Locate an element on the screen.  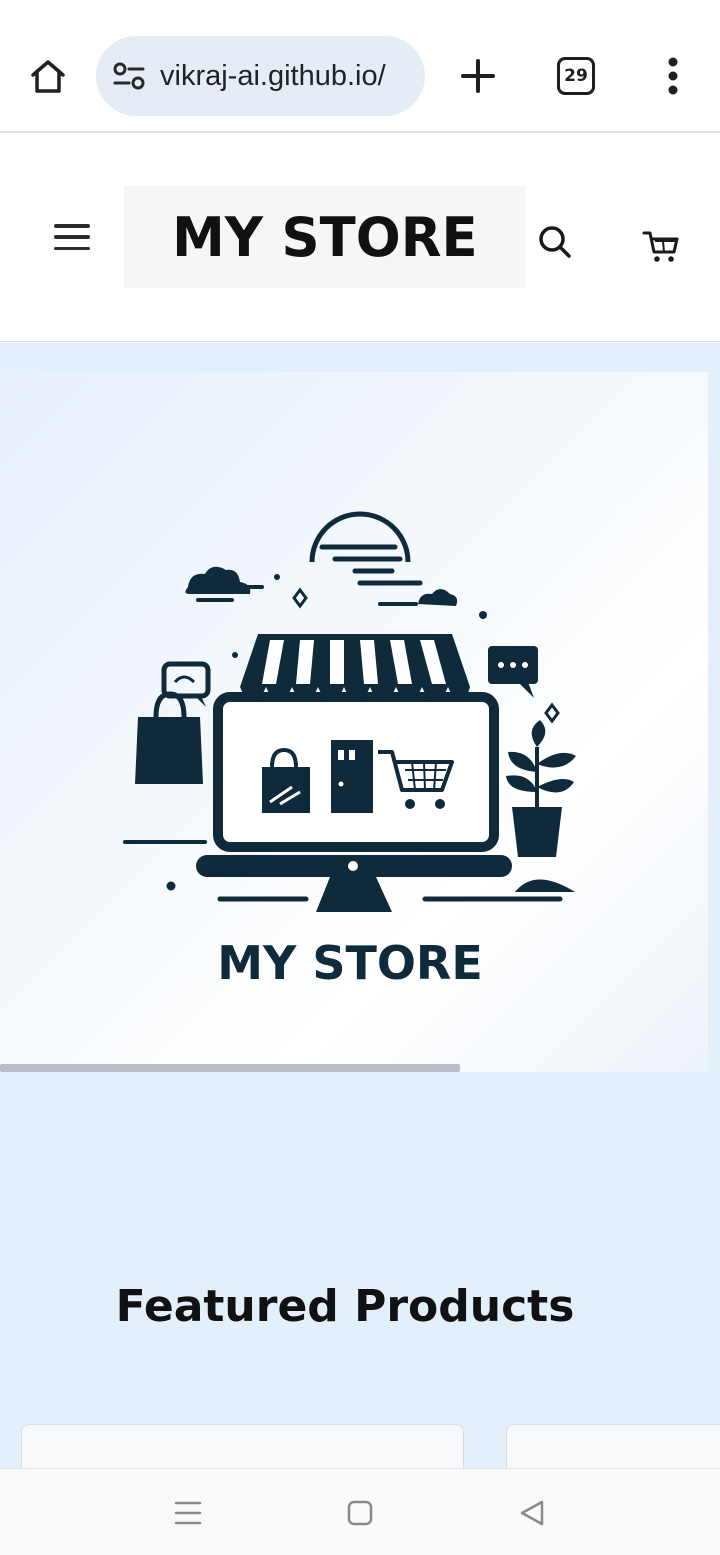
illustration-caption: MY STORE is located at coordinates (350, 963).